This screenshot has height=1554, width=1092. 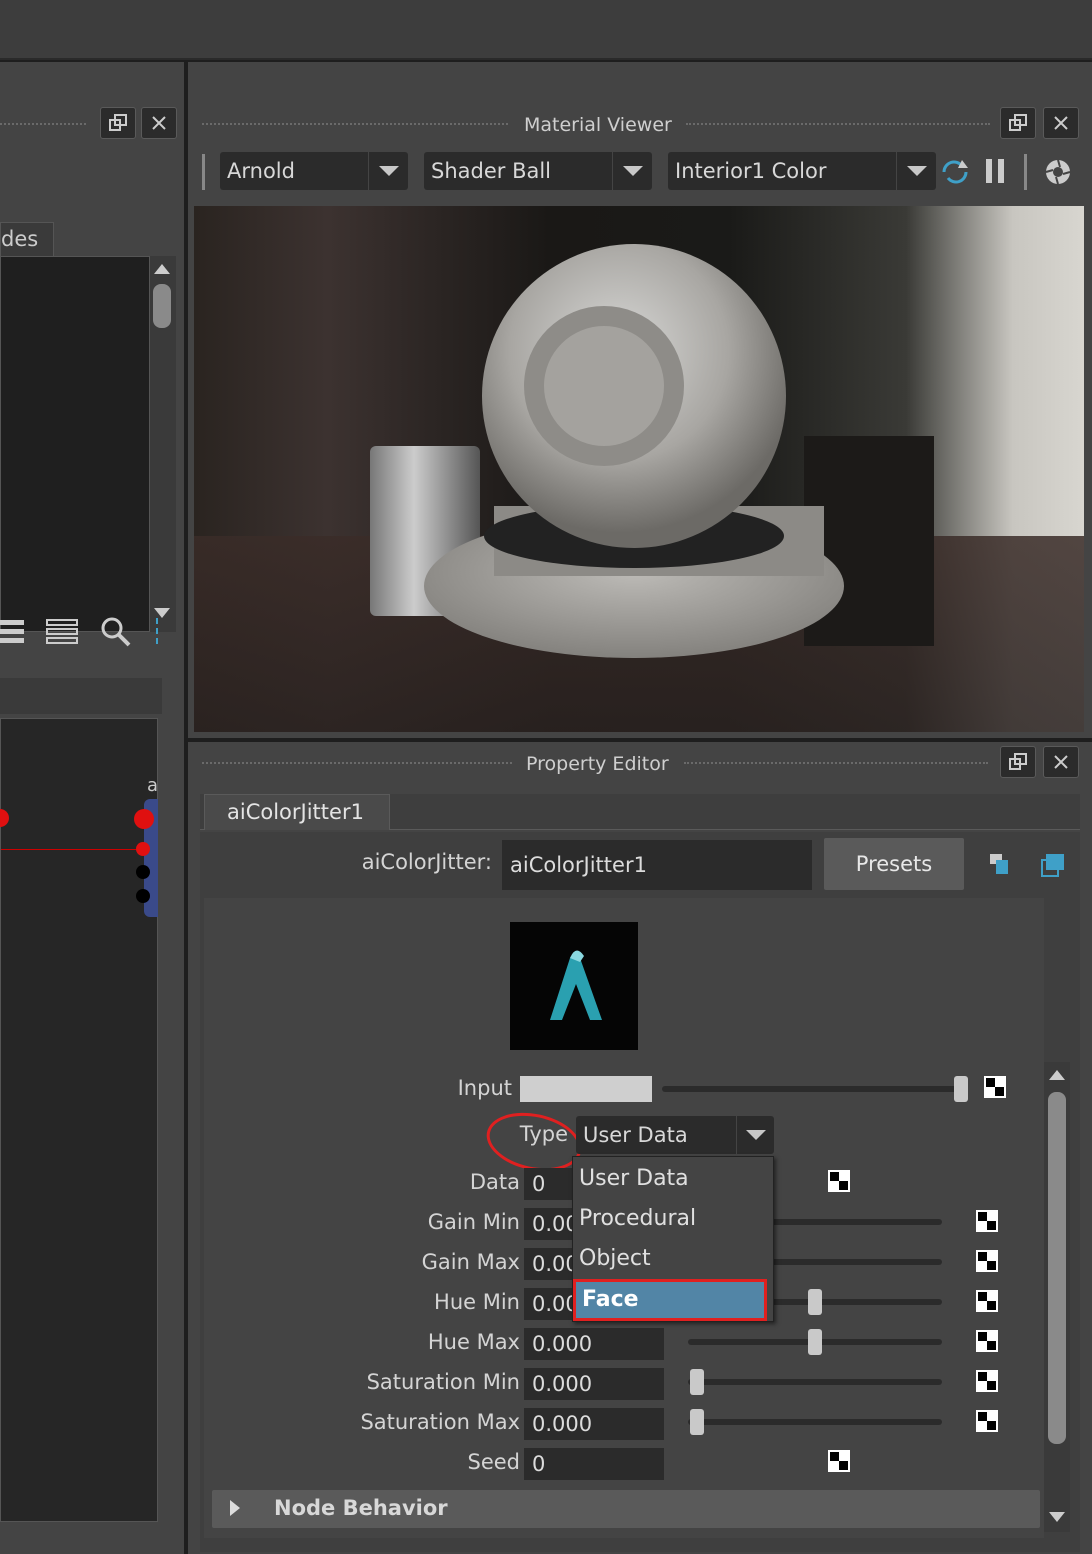 I want to click on geometry-dropdown: Shader Ball, so click(x=538, y=171).